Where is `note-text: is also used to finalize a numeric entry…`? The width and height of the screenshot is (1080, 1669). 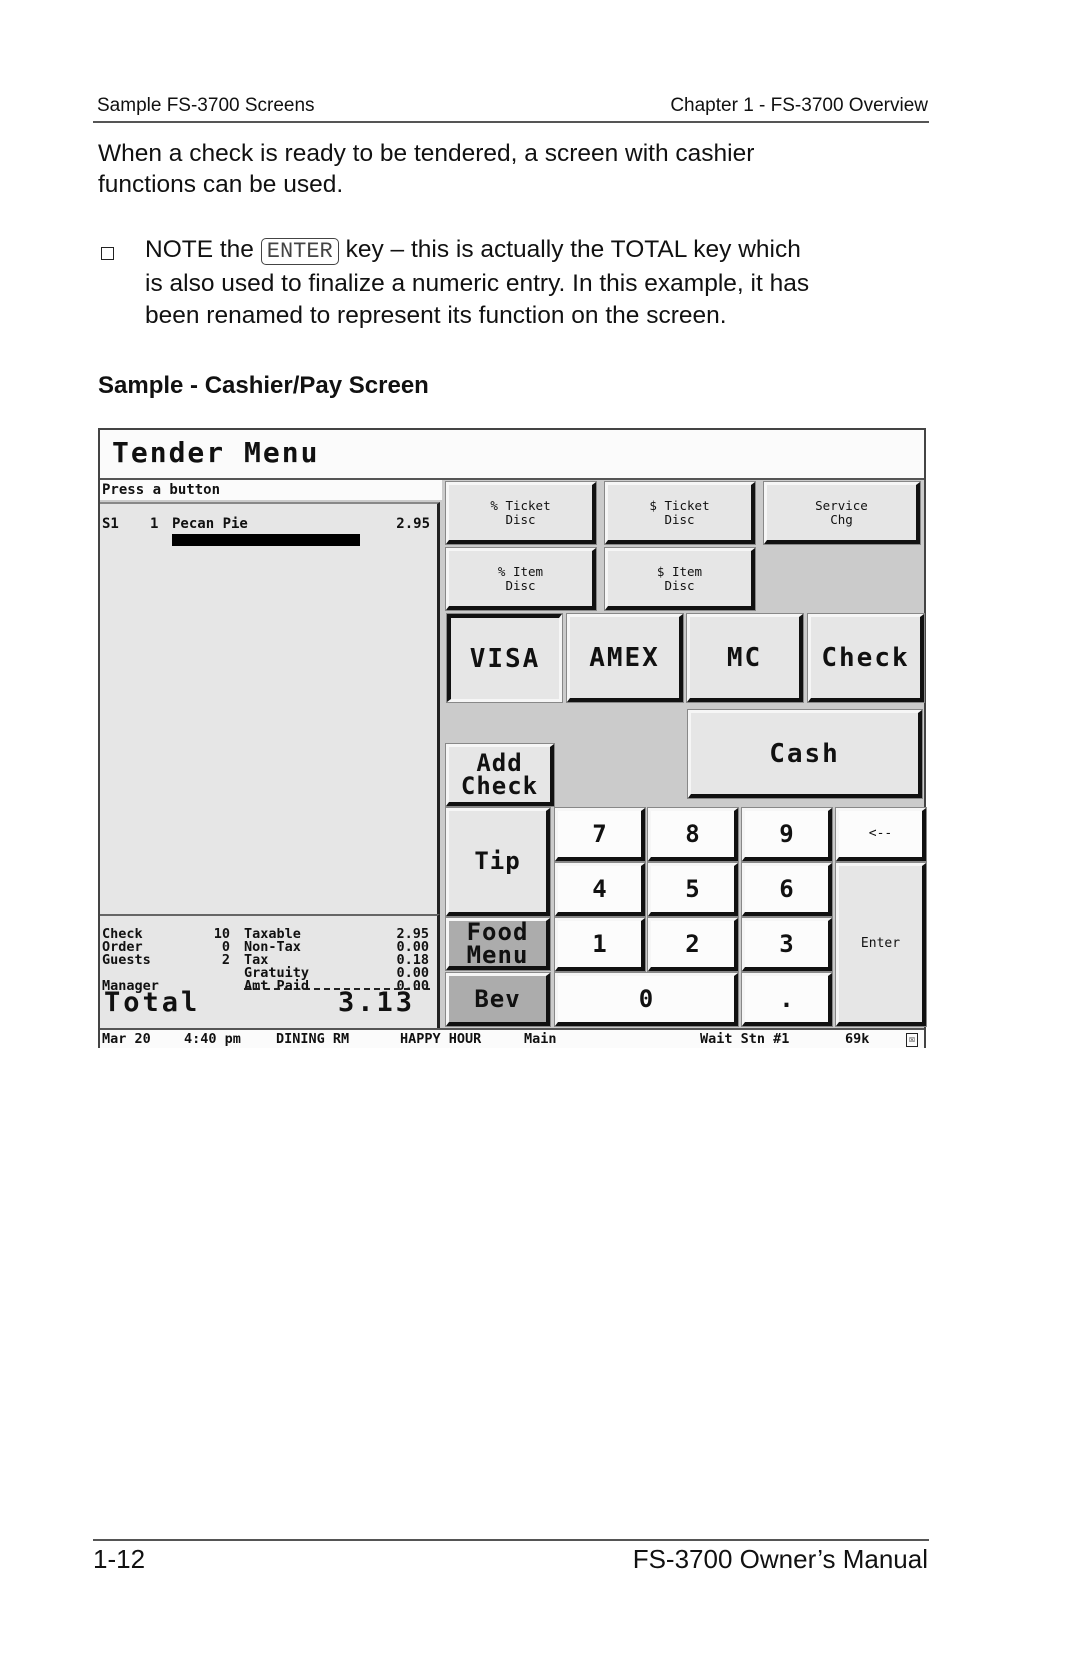
note-text: is also used to finalize a numeric entry… is located at coordinates (477, 283).